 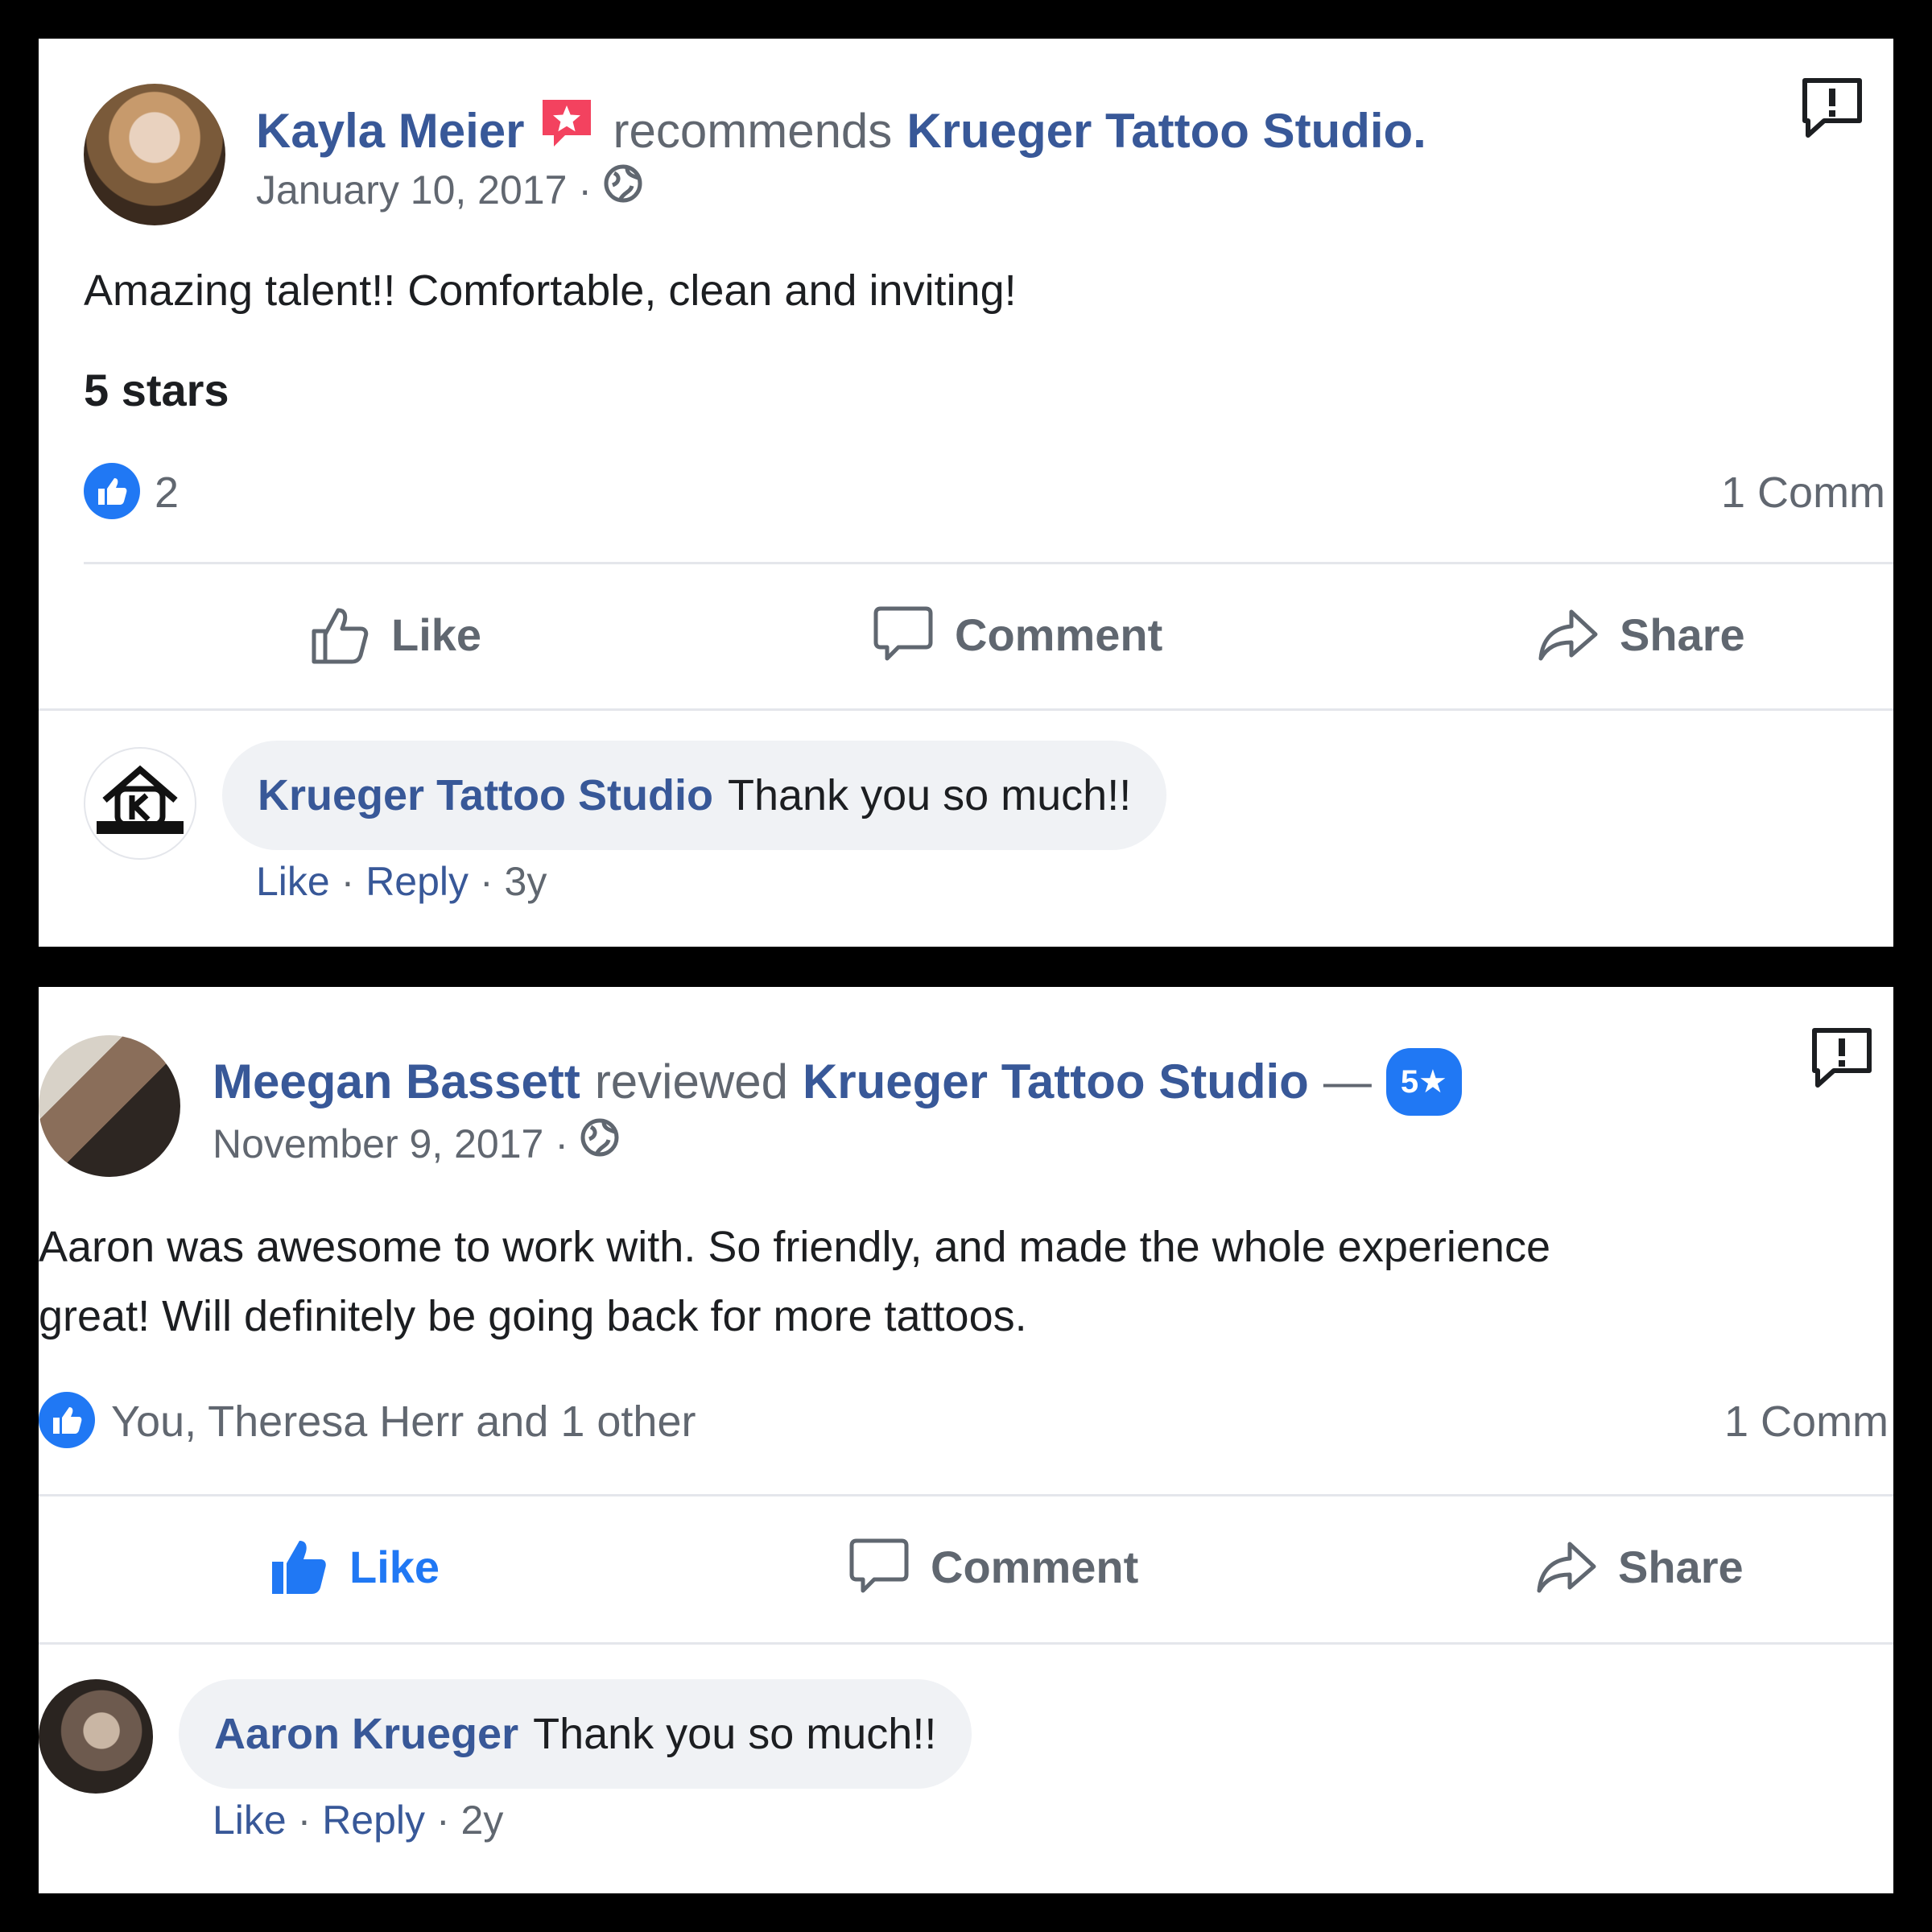 I want to click on comment-meta: Like · Reply · 3y, so click(x=401, y=882).